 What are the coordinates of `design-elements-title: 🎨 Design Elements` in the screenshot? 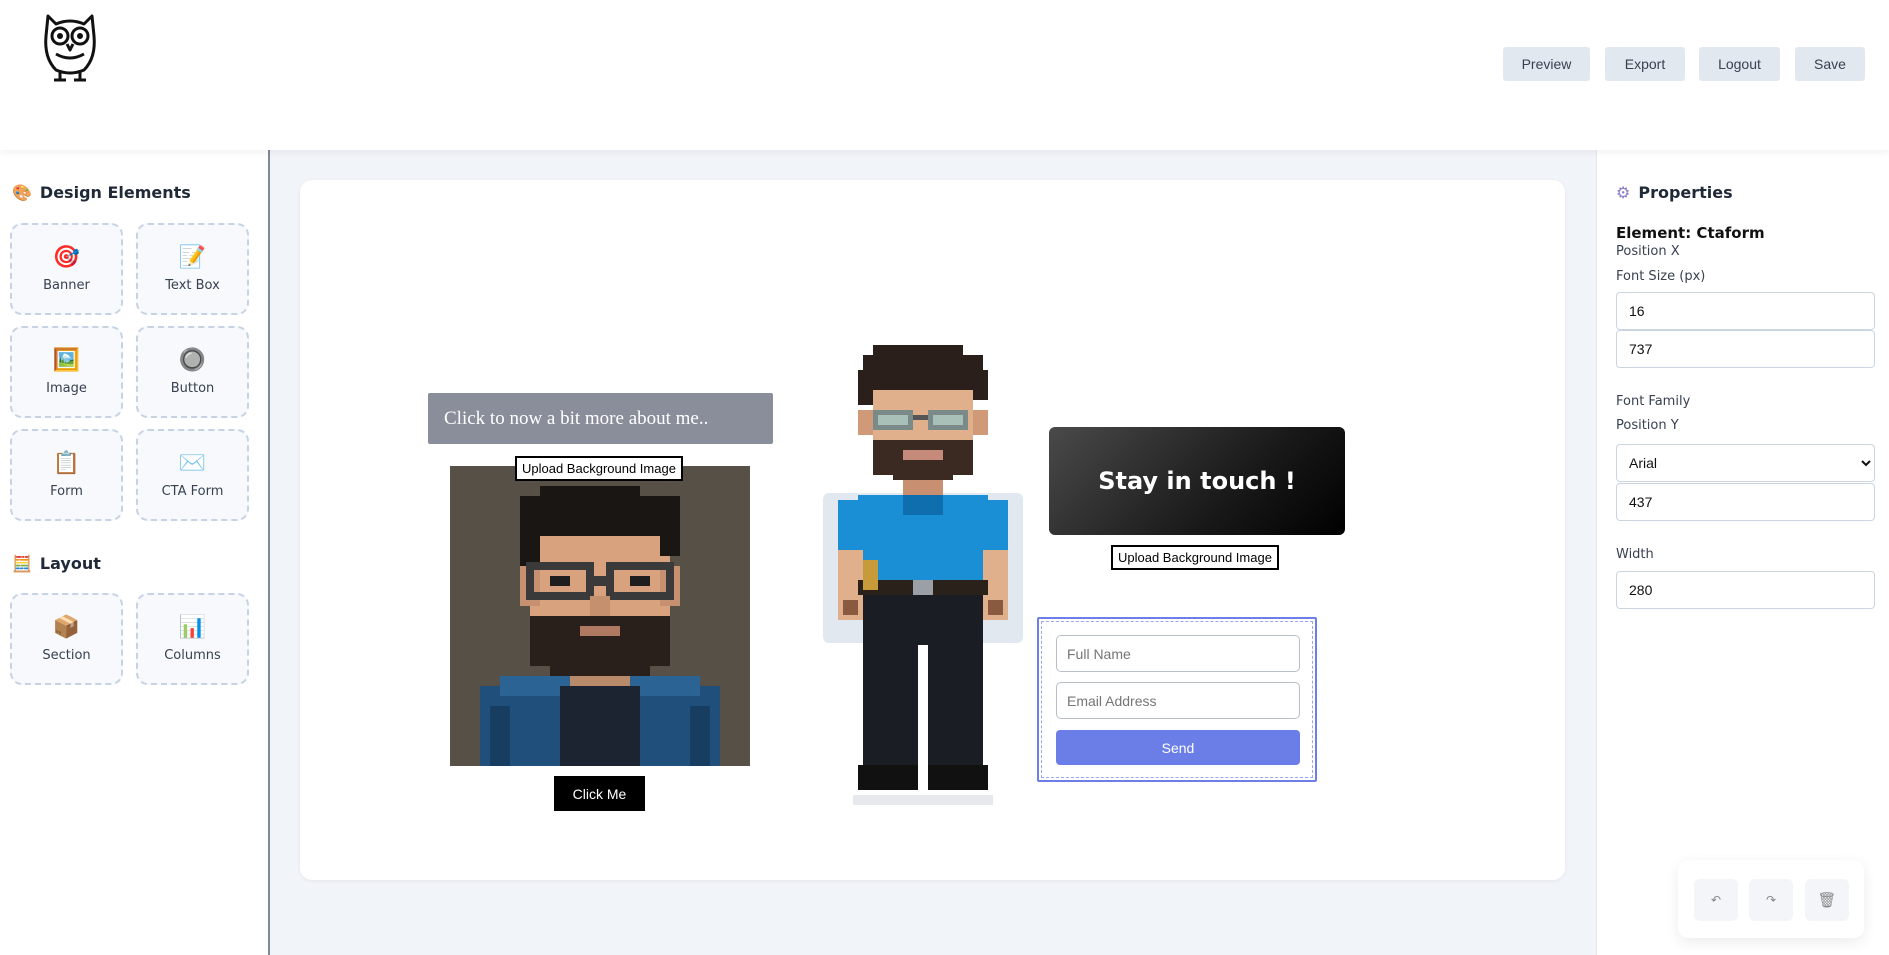 It's located at (101, 192).